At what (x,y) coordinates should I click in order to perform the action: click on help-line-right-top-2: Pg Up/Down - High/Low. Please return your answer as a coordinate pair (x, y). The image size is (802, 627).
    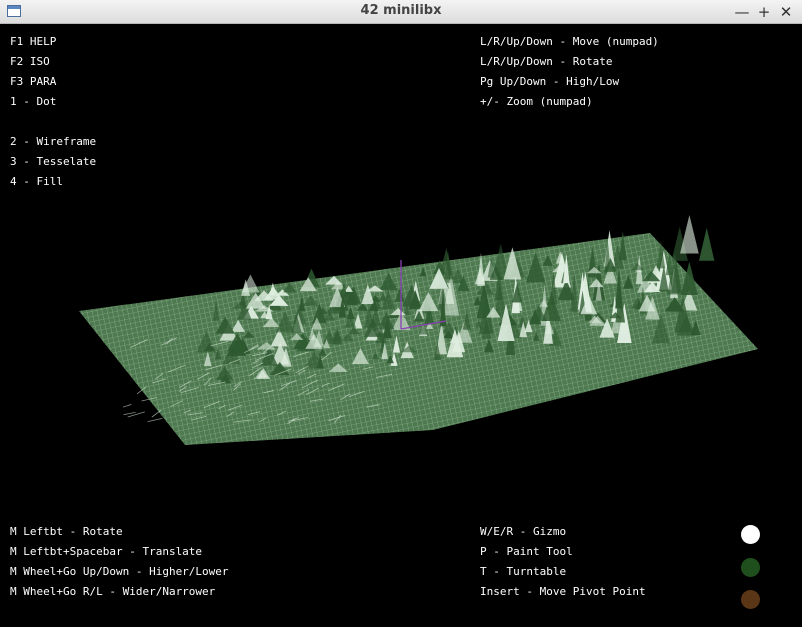
    Looking at the image, I should click on (550, 81).